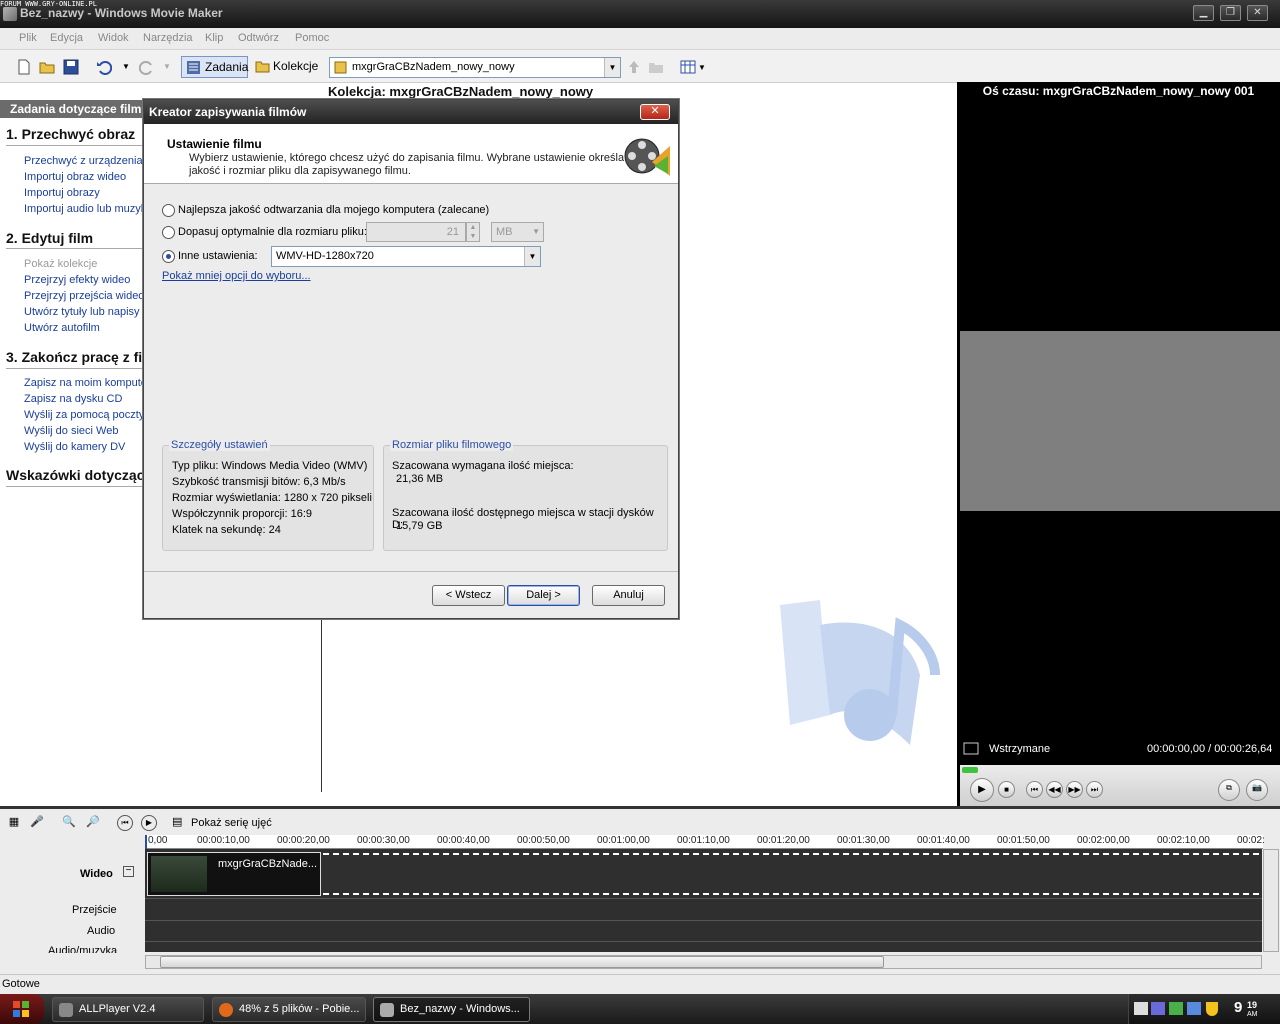 This screenshot has height=1024, width=1280. What do you see at coordinates (411, 112) in the screenshot?
I see `dialog-title-bar: Kreator zapisywania filmów ✕` at bounding box center [411, 112].